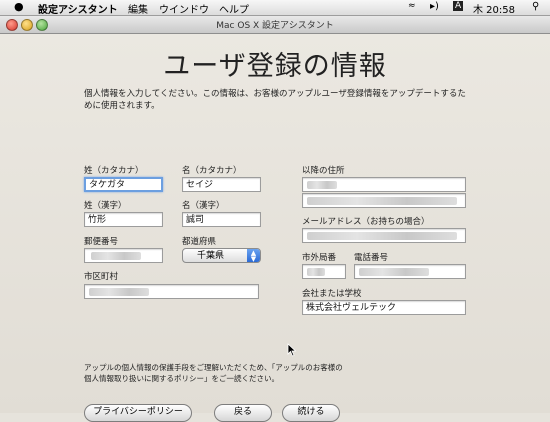  What do you see at coordinates (184, 8) in the screenshot?
I see `menu-window: ウインドウ` at bounding box center [184, 8].